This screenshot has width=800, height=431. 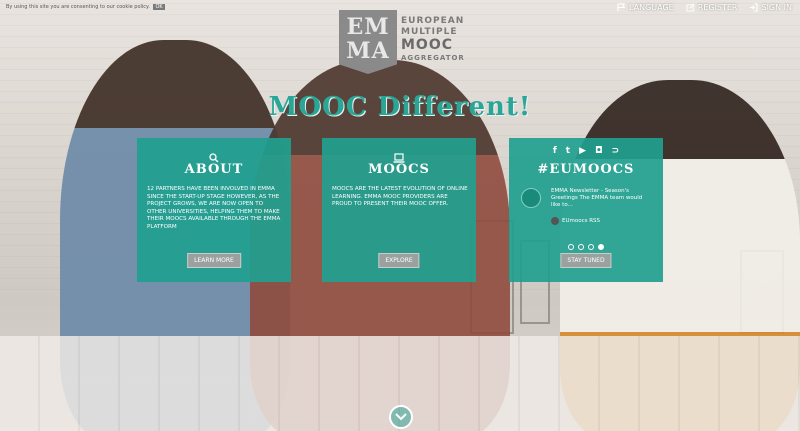 I want to click on logo-badge: EM MA, so click(x=368, y=42).